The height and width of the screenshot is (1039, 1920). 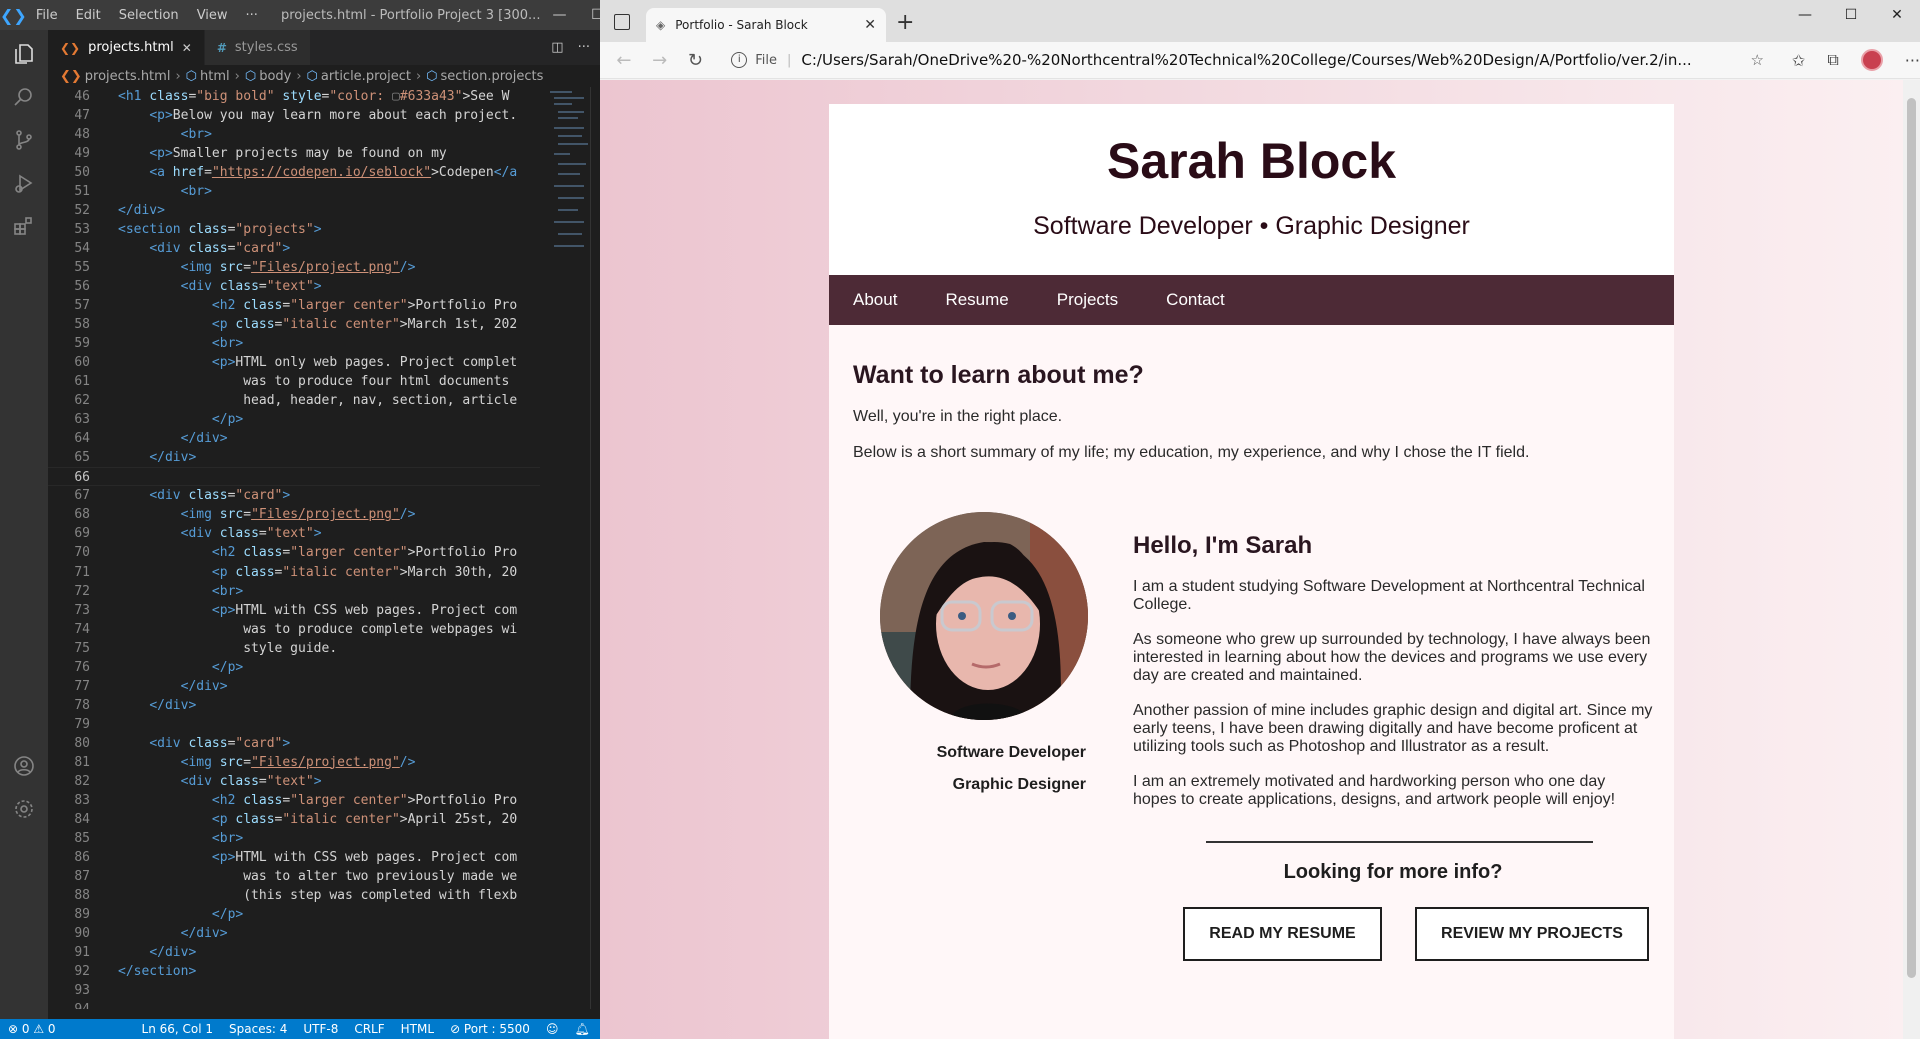 What do you see at coordinates (1195, 300) in the screenshot?
I see `nav-link-contact: Contact` at bounding box center [1195, 300].